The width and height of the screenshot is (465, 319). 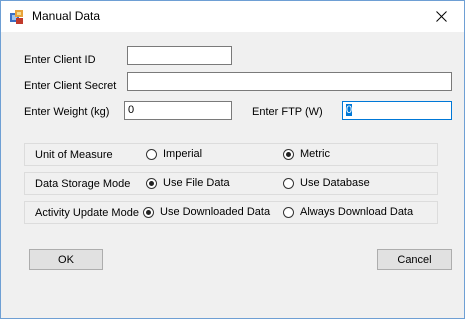 I want to click on cancel-button: Cancel, so click(x=414, y=259).